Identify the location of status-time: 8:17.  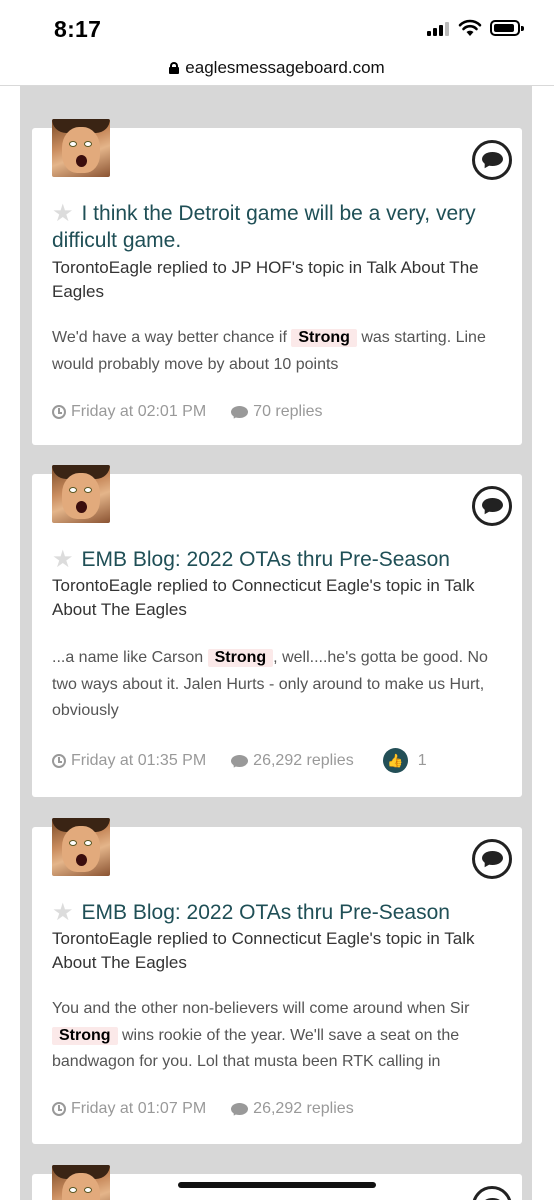
(78, 29).